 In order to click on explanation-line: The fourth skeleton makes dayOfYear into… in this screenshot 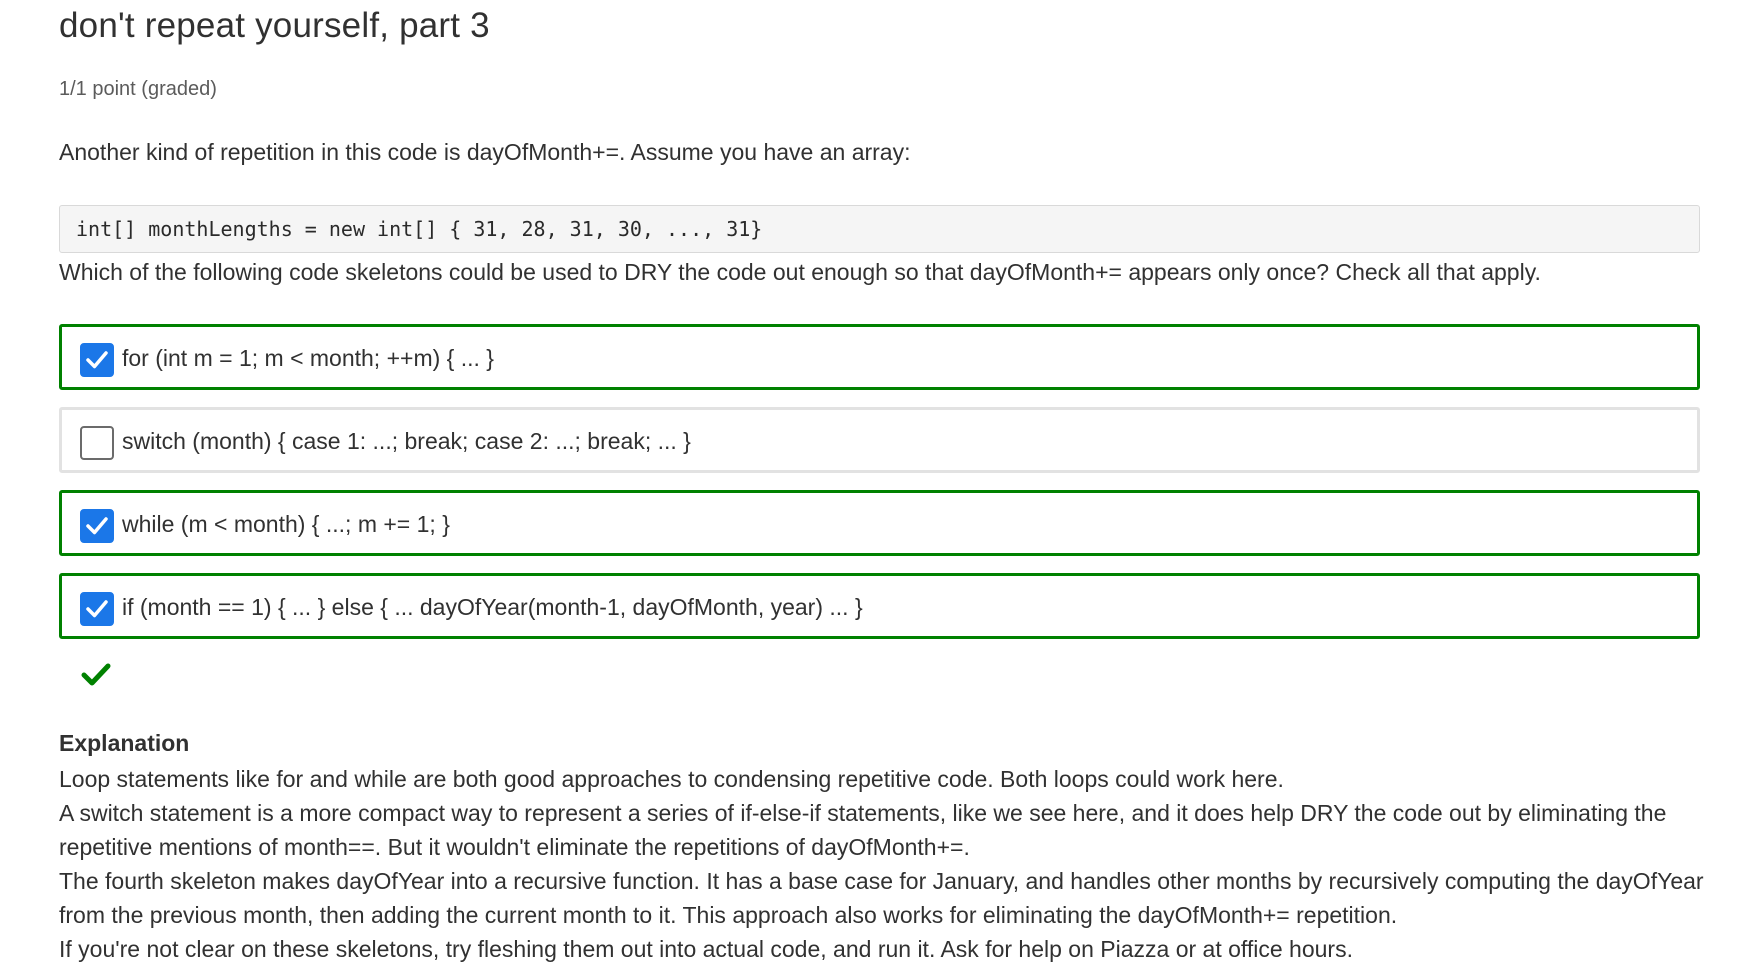, I will do `click(881, 881)`.